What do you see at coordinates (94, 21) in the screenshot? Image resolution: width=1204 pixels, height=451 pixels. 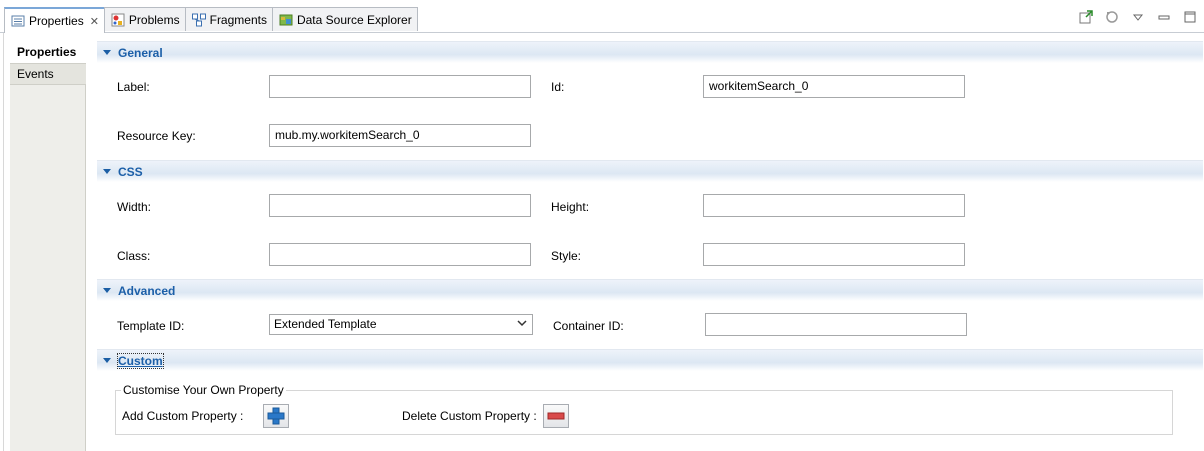 I see `close-icon: ✕` at bounding box center [94, 21].